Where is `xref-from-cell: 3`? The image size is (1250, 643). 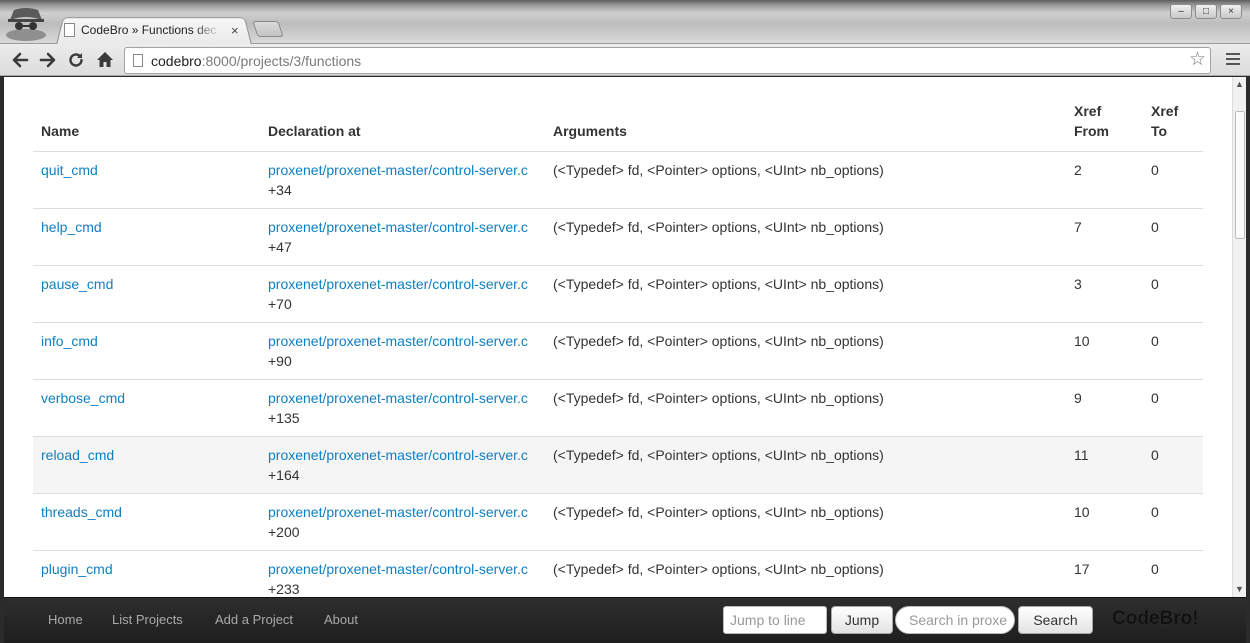 xref-from-cell: 3 is located at coordinates (1104, 294).